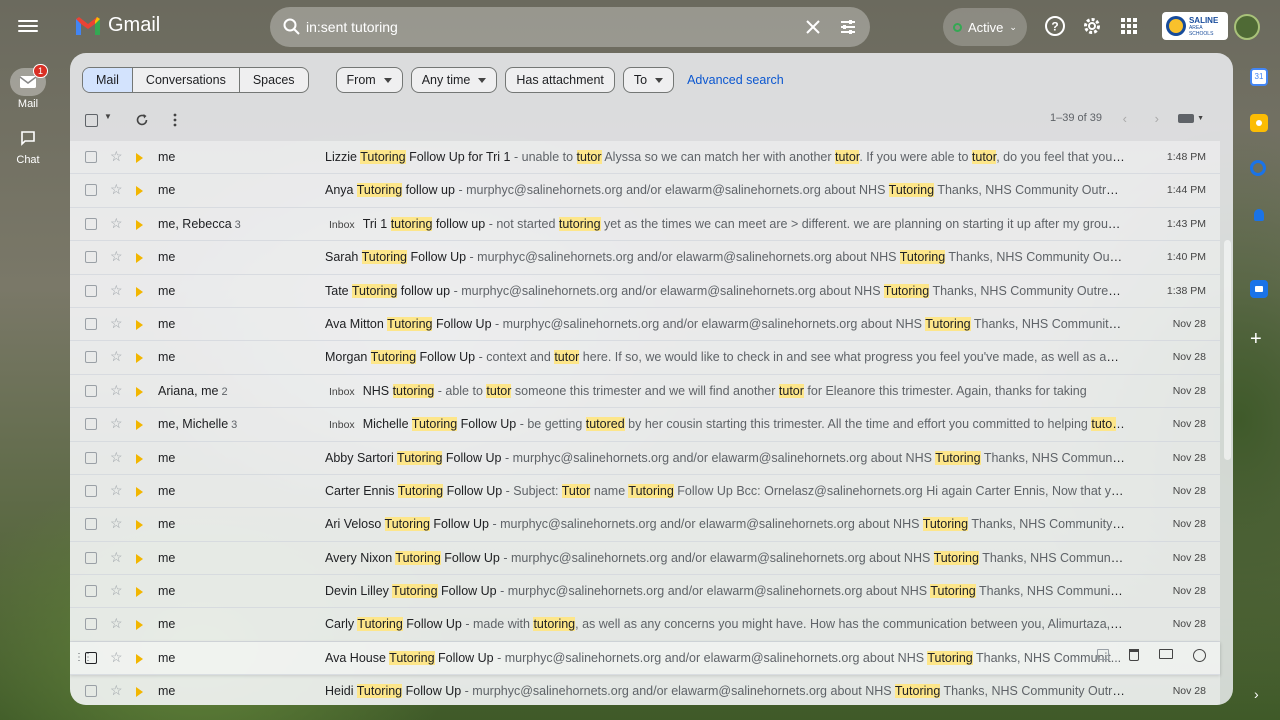  Describe the element at coordinates (536, 27) in the screenshot. I see `search-input` at that location.